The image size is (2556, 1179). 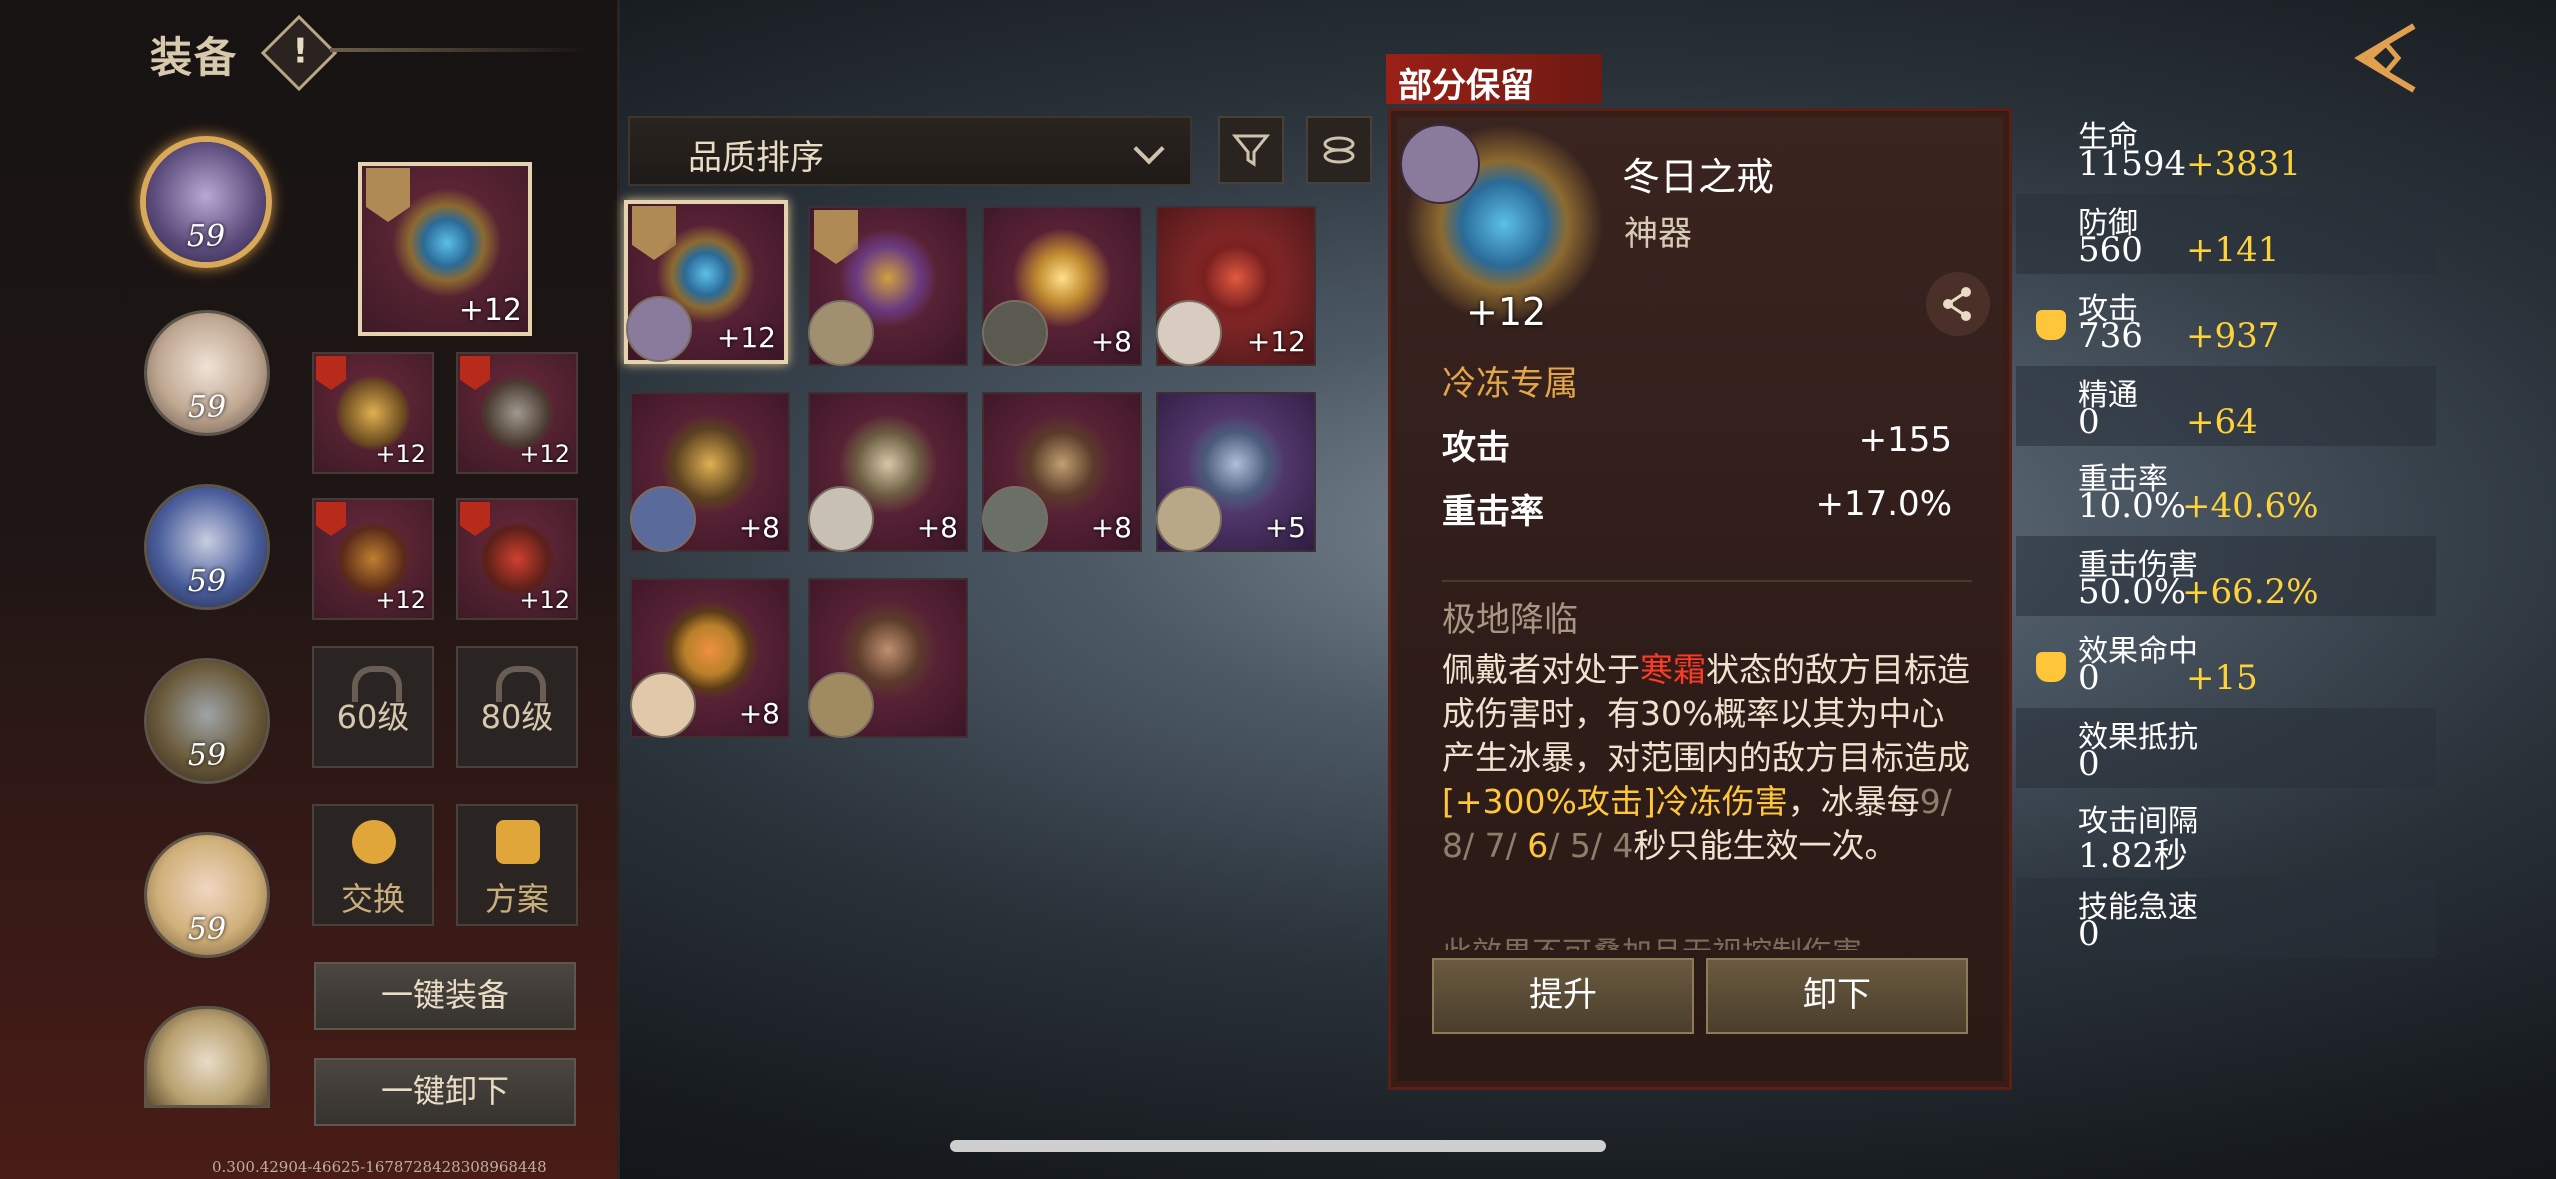 I want to click on skill-description-overflow: 此效果不可叠加且无视控制伤害, so click(x=1652, y=939).